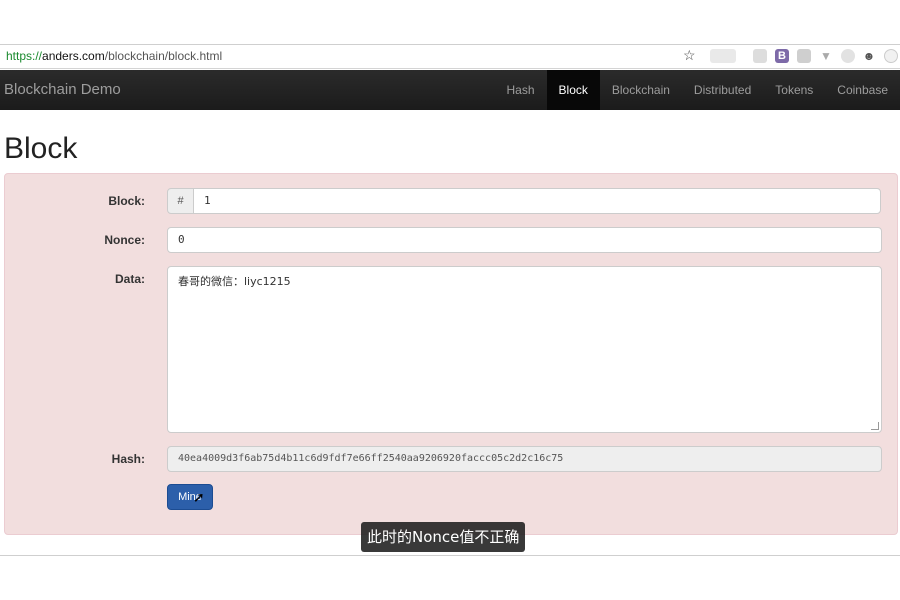 The width and height of the screenshot is (900, 600). I want to click on ghost-icon: ☻, so click(869, 56).